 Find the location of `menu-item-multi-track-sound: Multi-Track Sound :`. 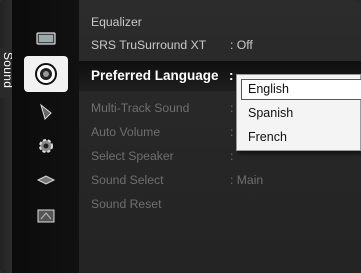

menu-item-multi-track-sound: Multi-Track Sound : is located at coordinates (162, 108).